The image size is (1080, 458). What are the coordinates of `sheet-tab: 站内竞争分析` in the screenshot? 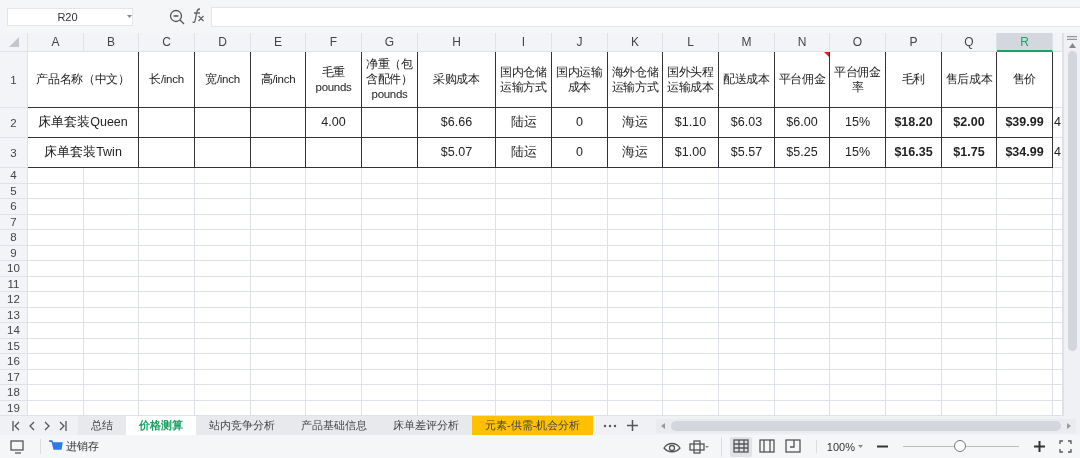 It's located at (242, 425).